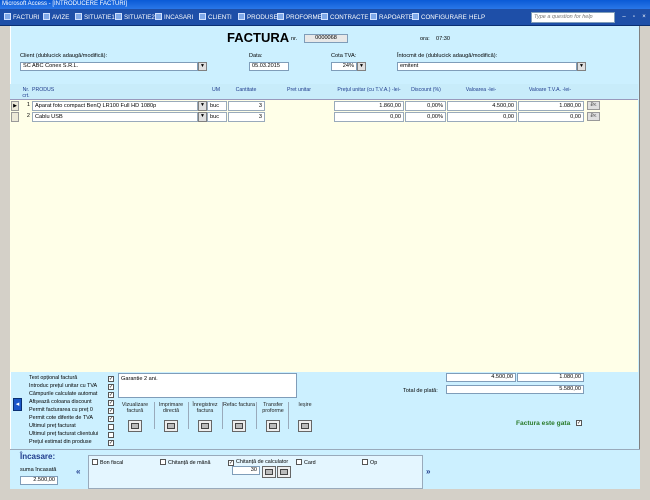  What do you see at coordinates (369, 106) in the screenshot?
I see `row-pret-tva: 1.860,00` at bounding box center [369, 106].